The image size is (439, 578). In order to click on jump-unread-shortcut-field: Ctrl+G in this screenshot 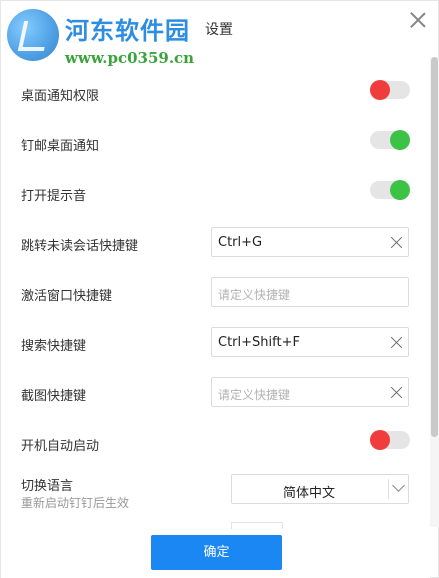, I will do `click(310, 242)`.